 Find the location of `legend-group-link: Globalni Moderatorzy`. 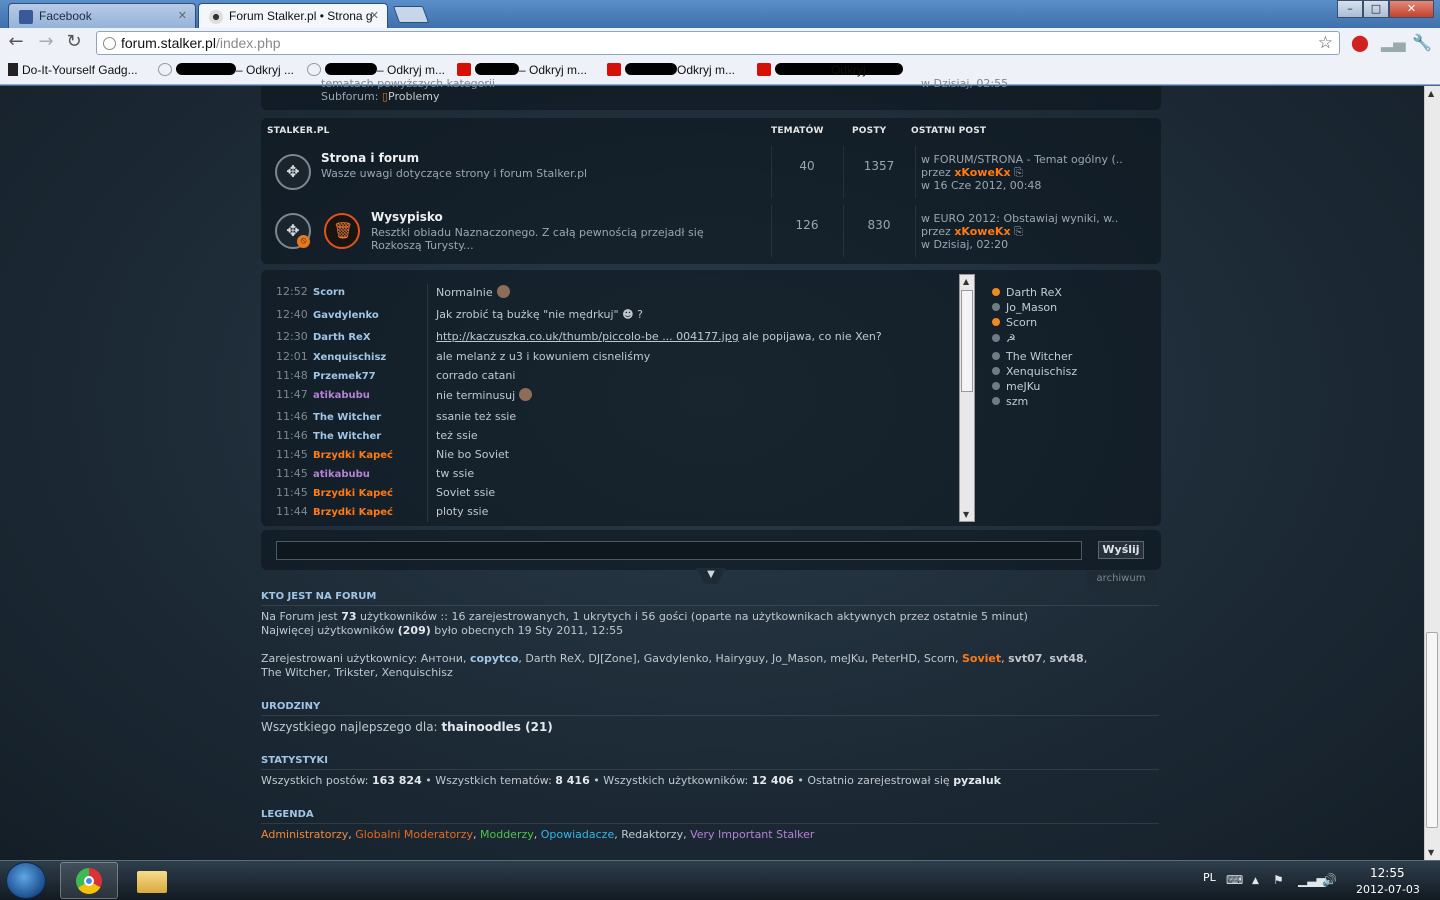

legend-group-link: Globalni Moderatorzy is located at coordinates (414, 834).